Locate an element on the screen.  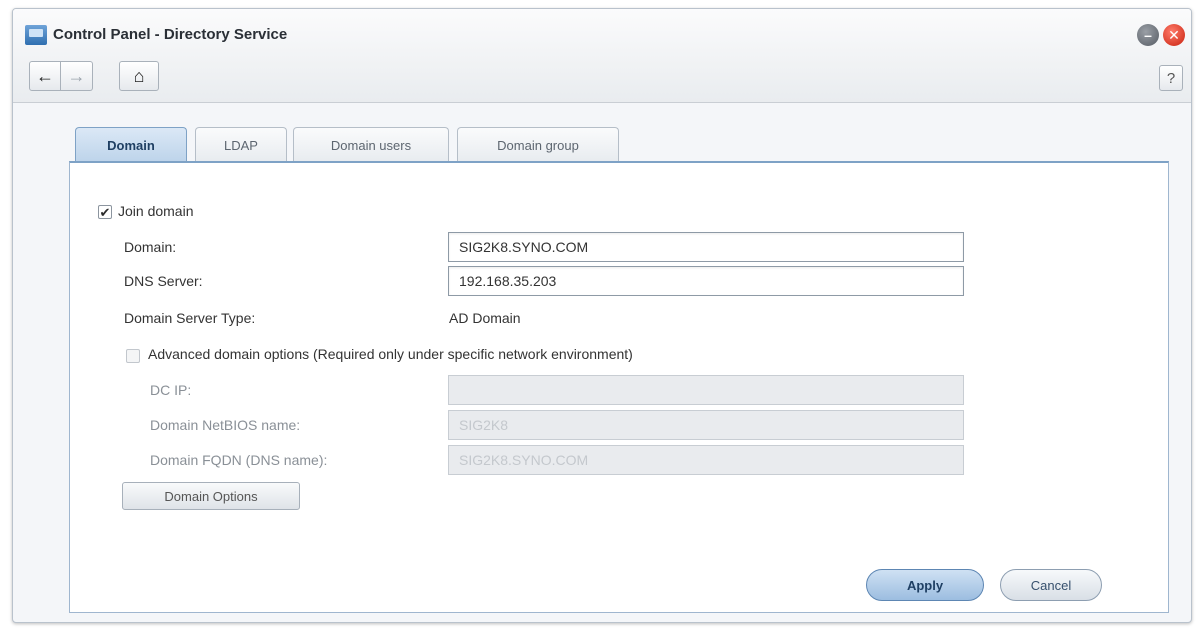
dns-server-label: DNS Server: is located at coordinates (163, 281).